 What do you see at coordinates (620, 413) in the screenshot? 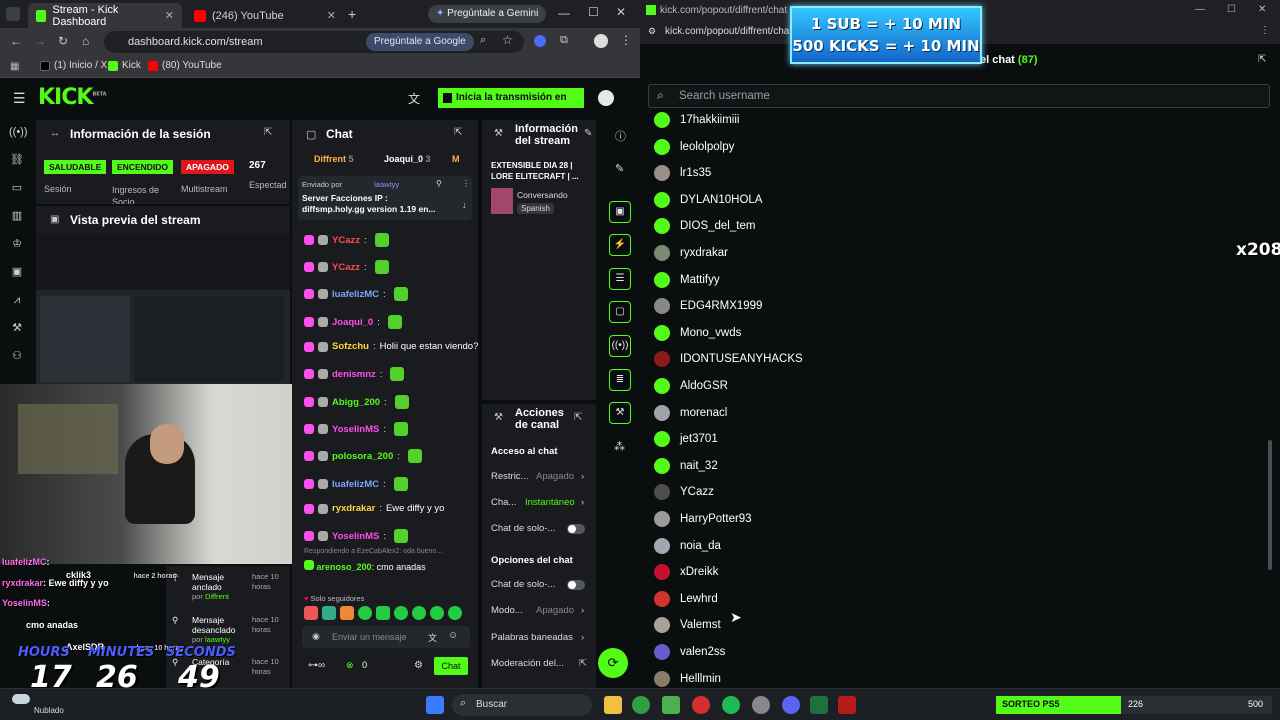
I see `rail-wrench-button: ⚒` at bounding box center [620, 413].